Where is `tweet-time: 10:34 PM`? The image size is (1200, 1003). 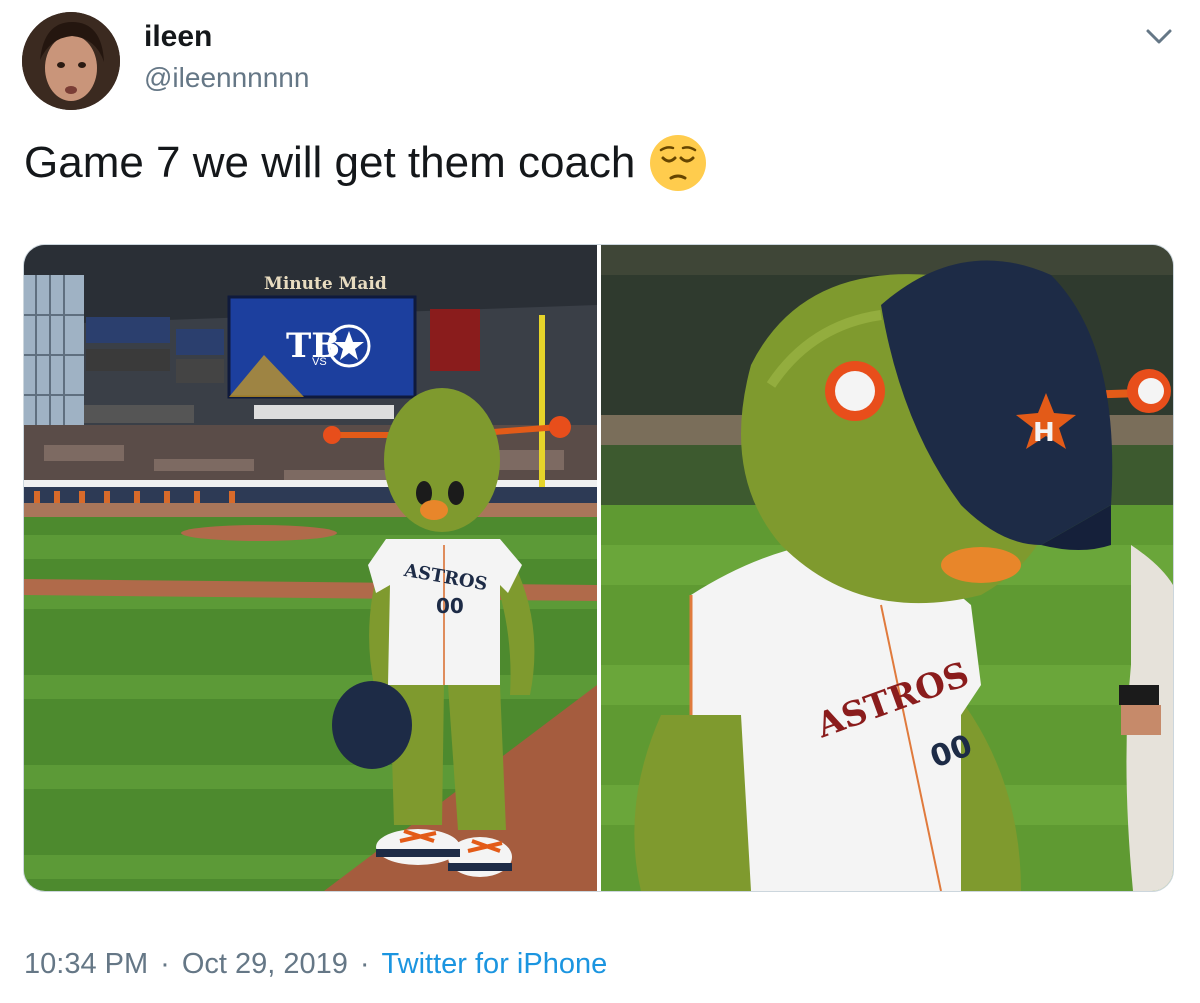
tweet-time: 10:34 PM is located at coordinates (86, 964).